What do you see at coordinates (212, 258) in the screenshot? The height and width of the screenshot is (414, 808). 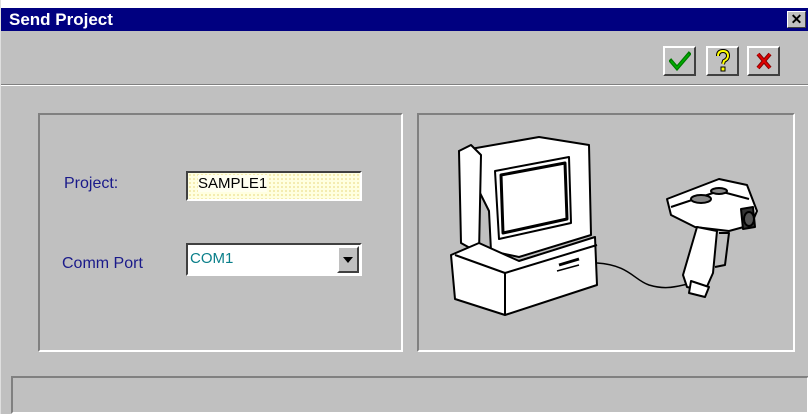 I see `comm-port-value: COM1` at bounding box center [212, 258].